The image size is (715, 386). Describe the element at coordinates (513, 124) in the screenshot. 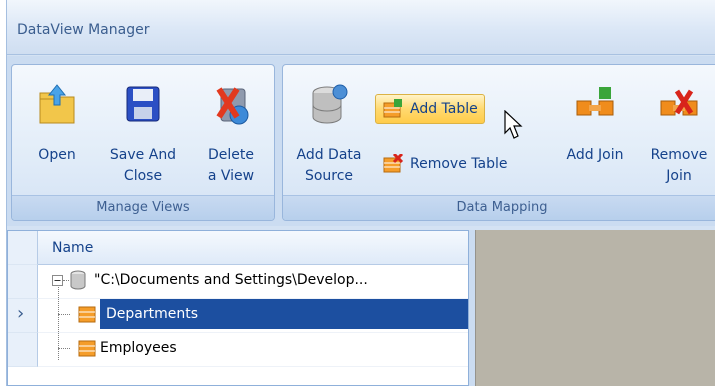

I see `mouse-cursor-icon` at that location.